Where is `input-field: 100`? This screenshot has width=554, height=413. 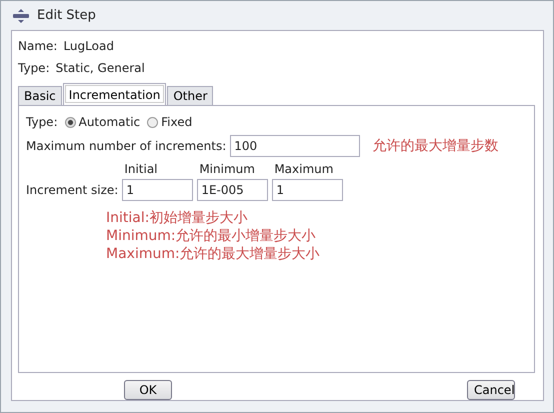
input-field: 100 is located at coordinates (295, 146).